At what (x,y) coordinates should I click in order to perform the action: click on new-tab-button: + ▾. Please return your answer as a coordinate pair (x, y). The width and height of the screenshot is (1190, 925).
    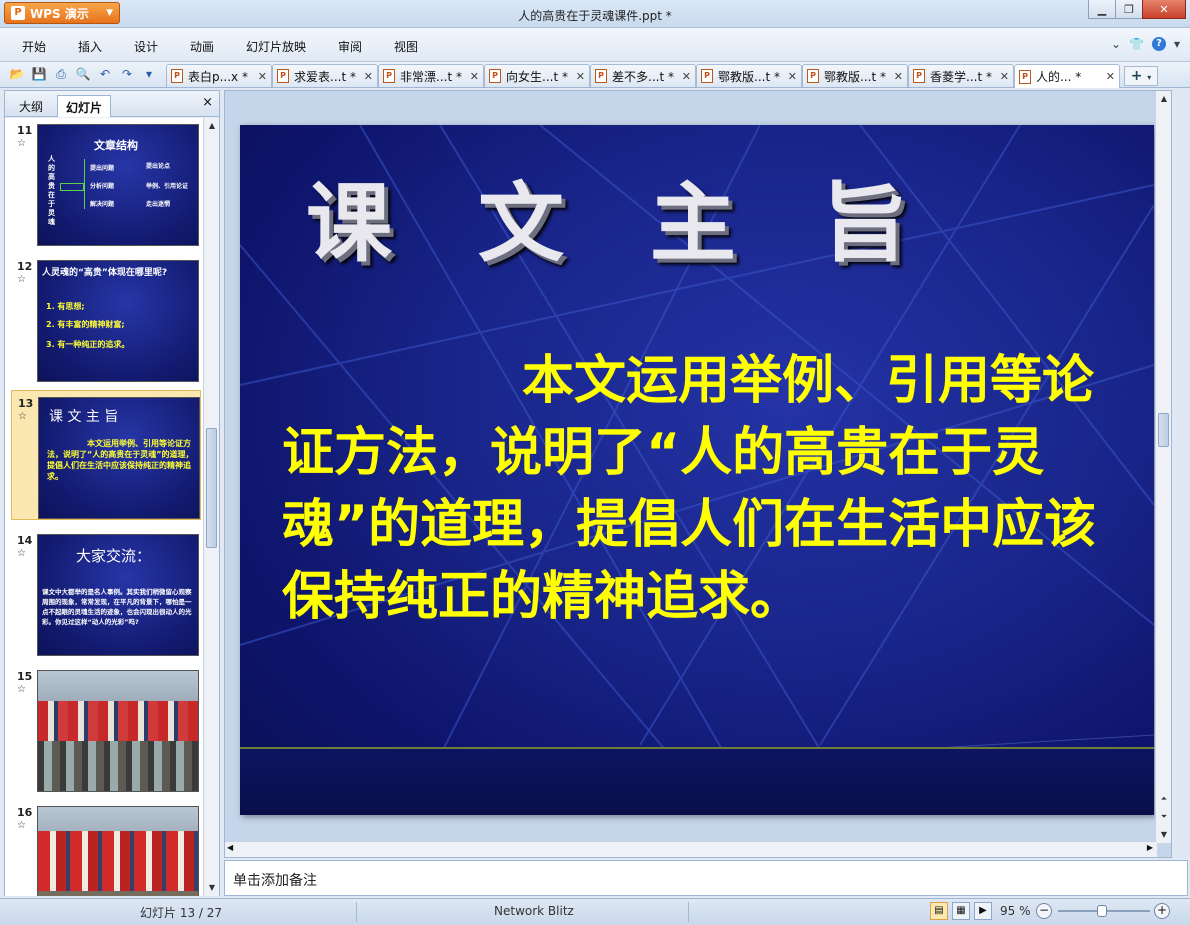
    Looking at the image, I should click on (1141, 76).